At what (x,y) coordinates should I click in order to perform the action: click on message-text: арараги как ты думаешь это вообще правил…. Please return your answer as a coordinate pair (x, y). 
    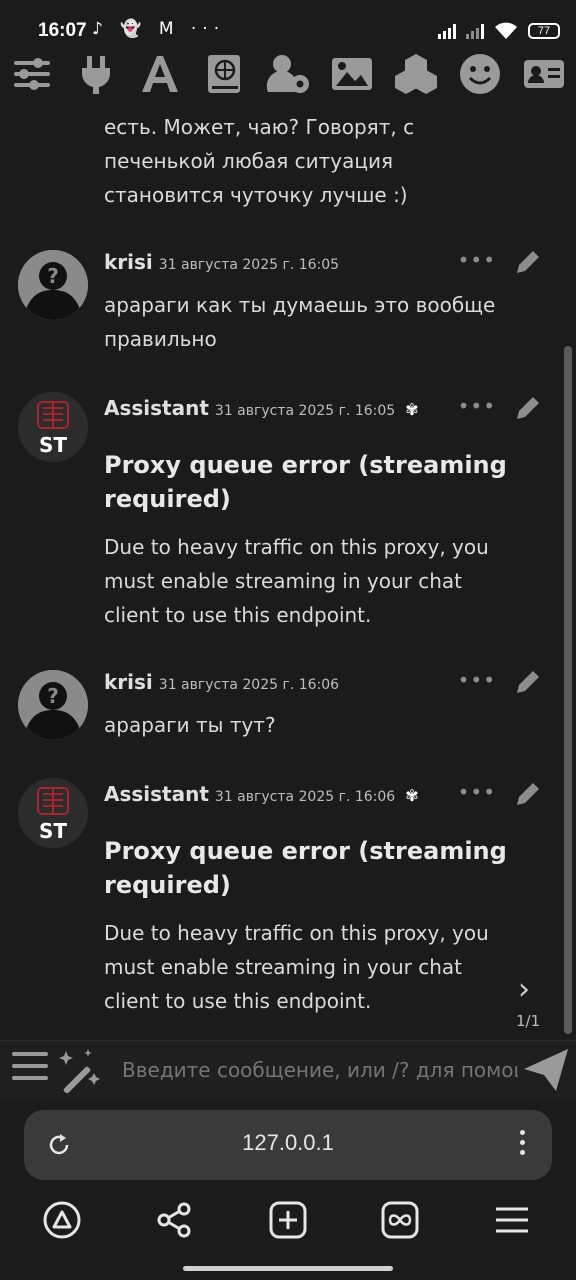
    Looking at the image, I should click on (300, 322).